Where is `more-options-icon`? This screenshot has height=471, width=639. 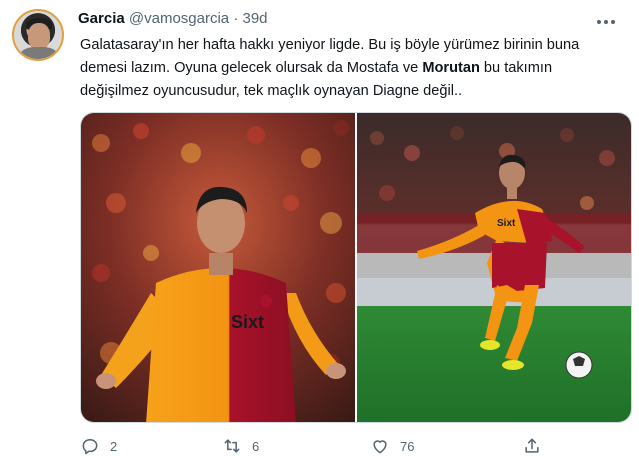
more-options-icon is located at coordinates (606, 22).